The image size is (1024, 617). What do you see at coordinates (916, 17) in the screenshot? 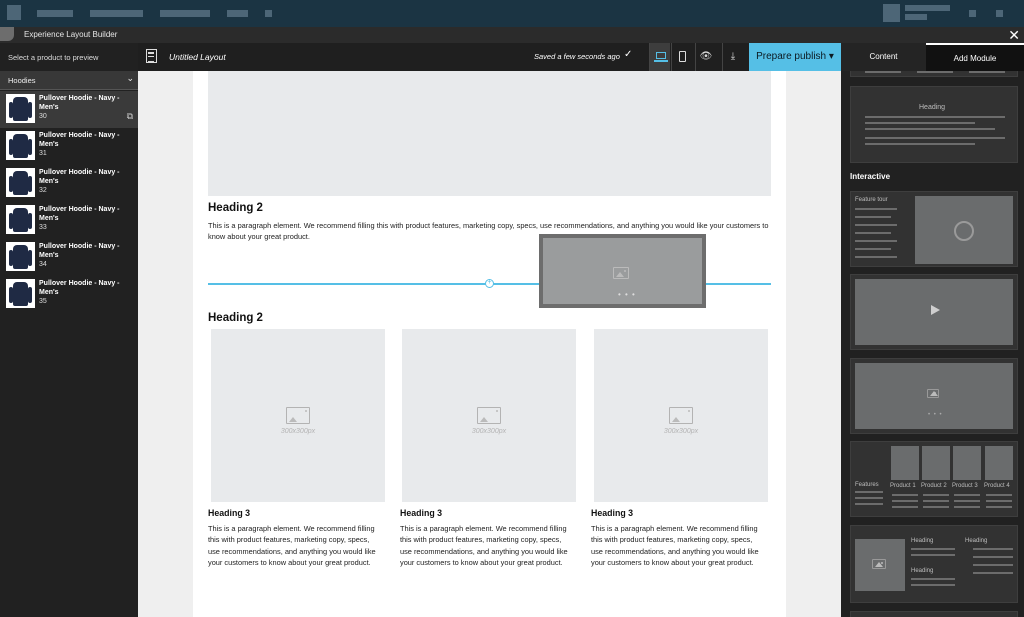
I see `account-org` at bounding box center [916, 17].